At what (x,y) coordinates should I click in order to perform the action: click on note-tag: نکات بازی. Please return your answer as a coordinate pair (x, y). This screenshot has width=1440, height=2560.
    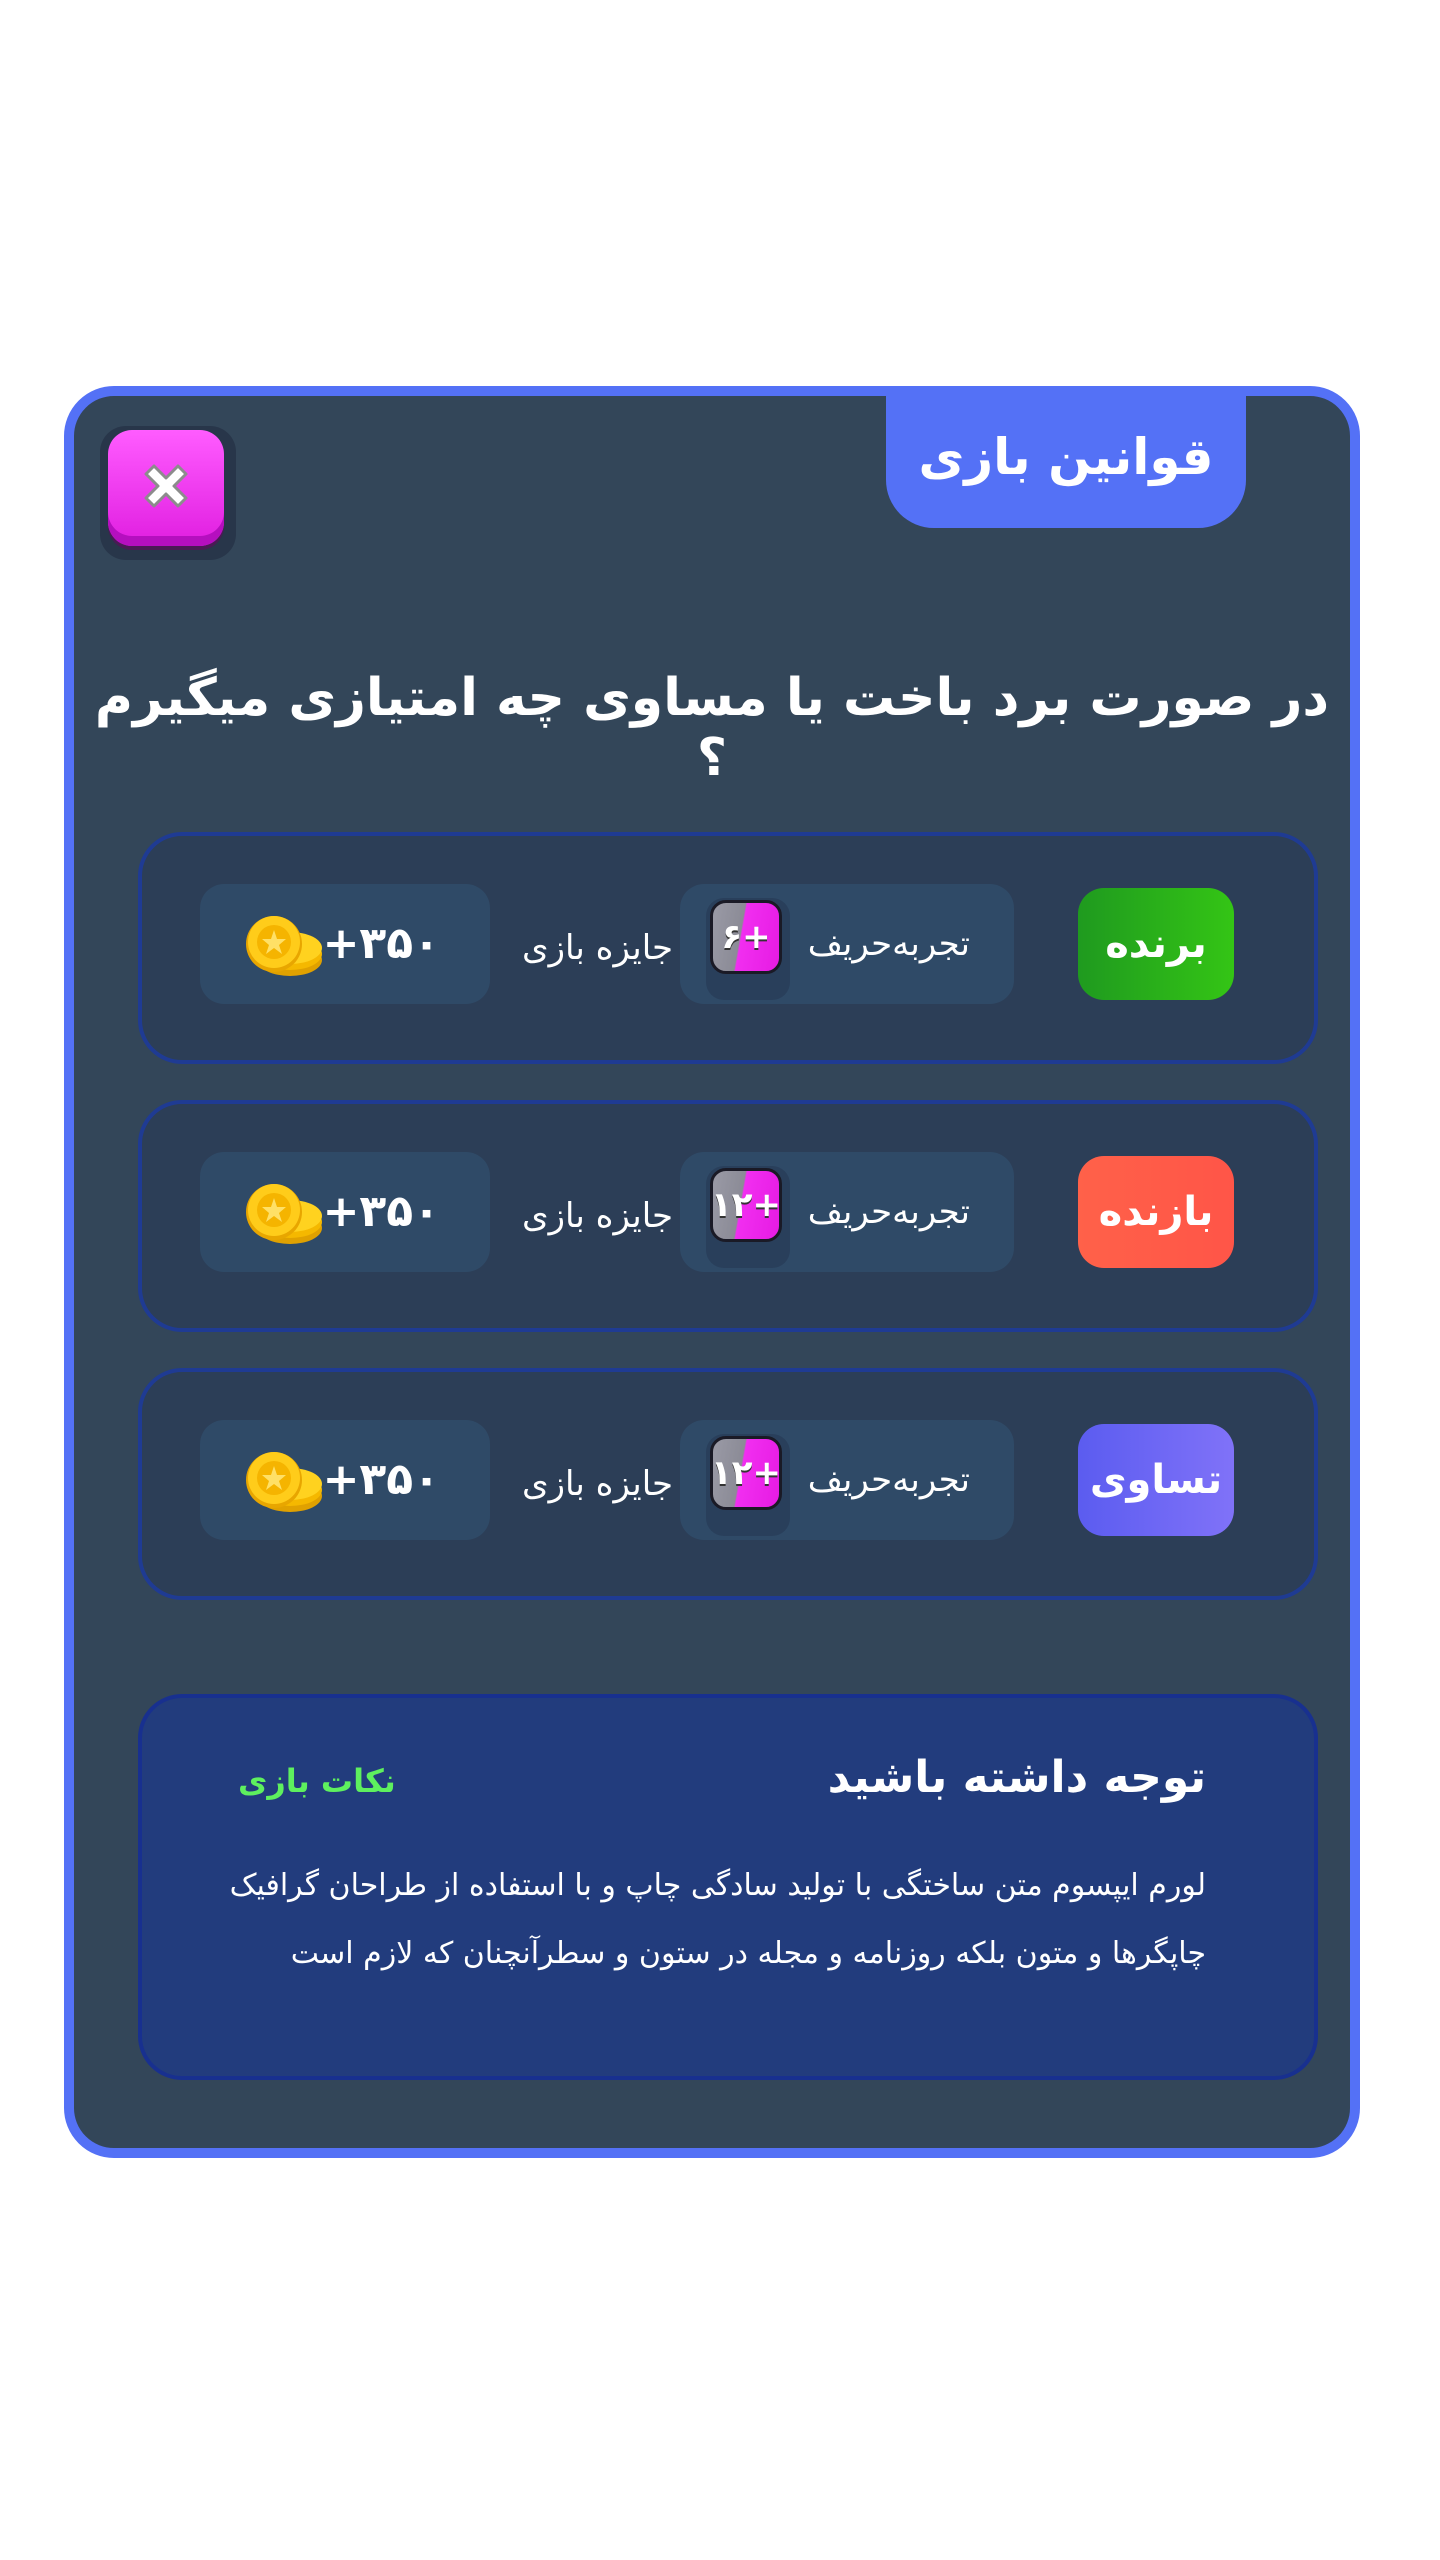
    Looking at the image, I should click on (317, 1781).